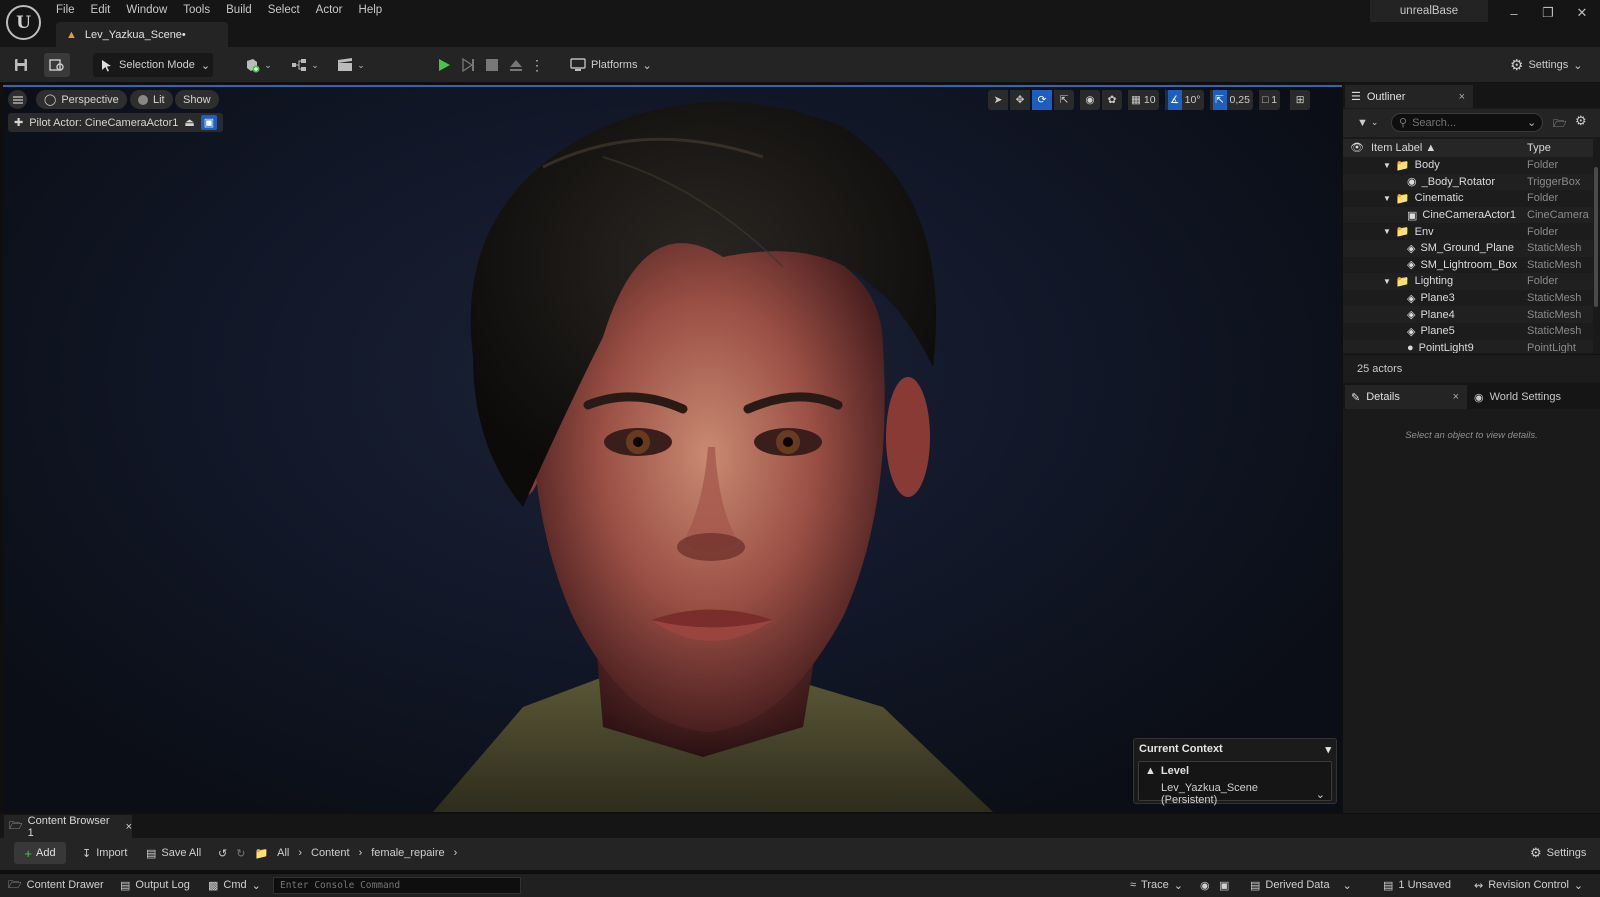  I want to click on blueprint-icon: ⌄, so click(305, 65).